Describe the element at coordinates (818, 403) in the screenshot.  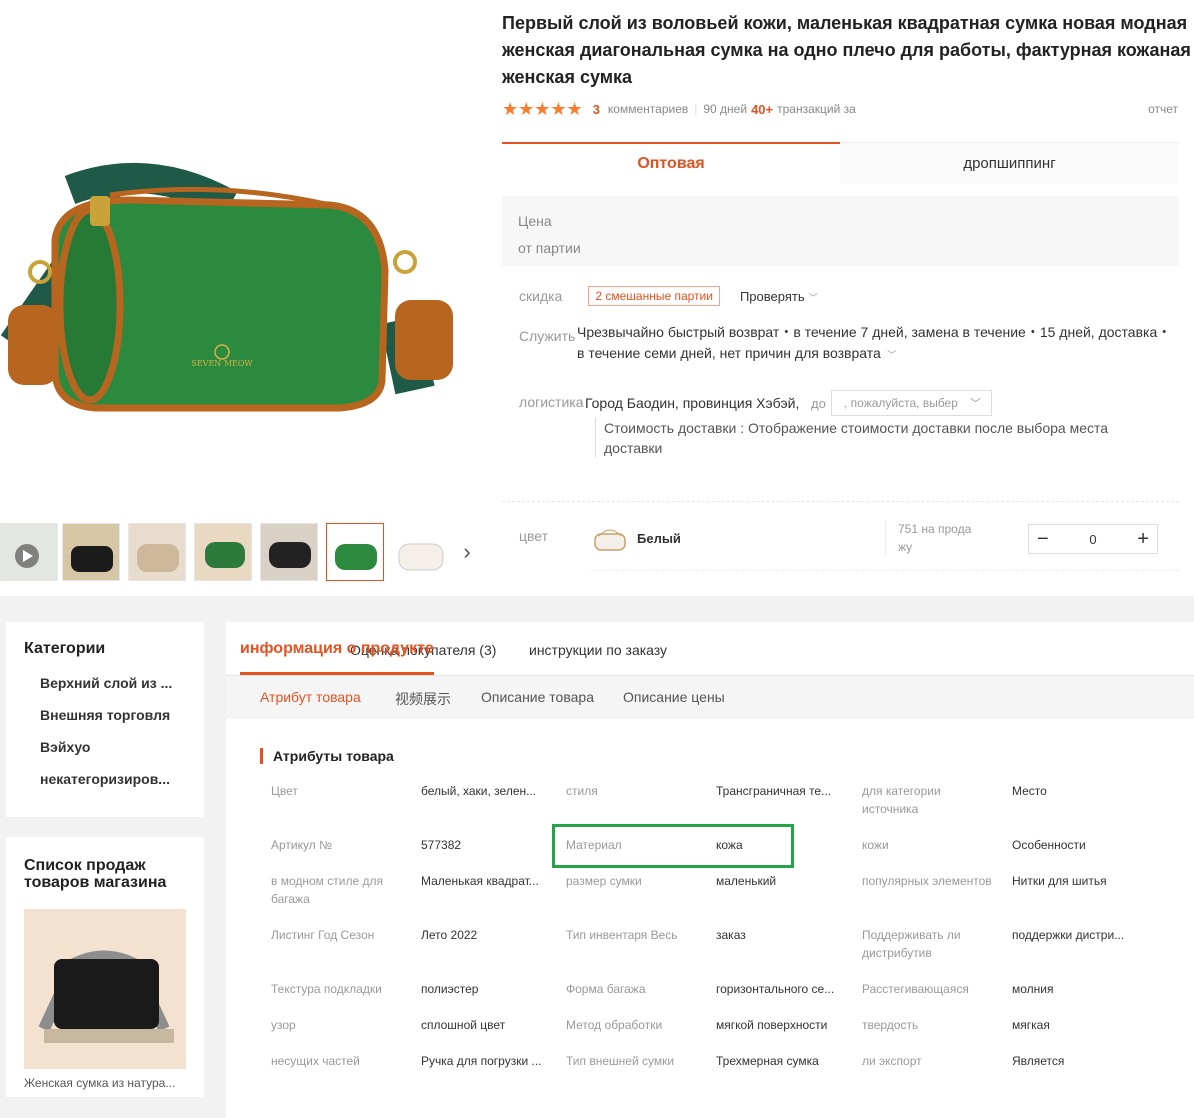
I see `to-label: до` at that location.